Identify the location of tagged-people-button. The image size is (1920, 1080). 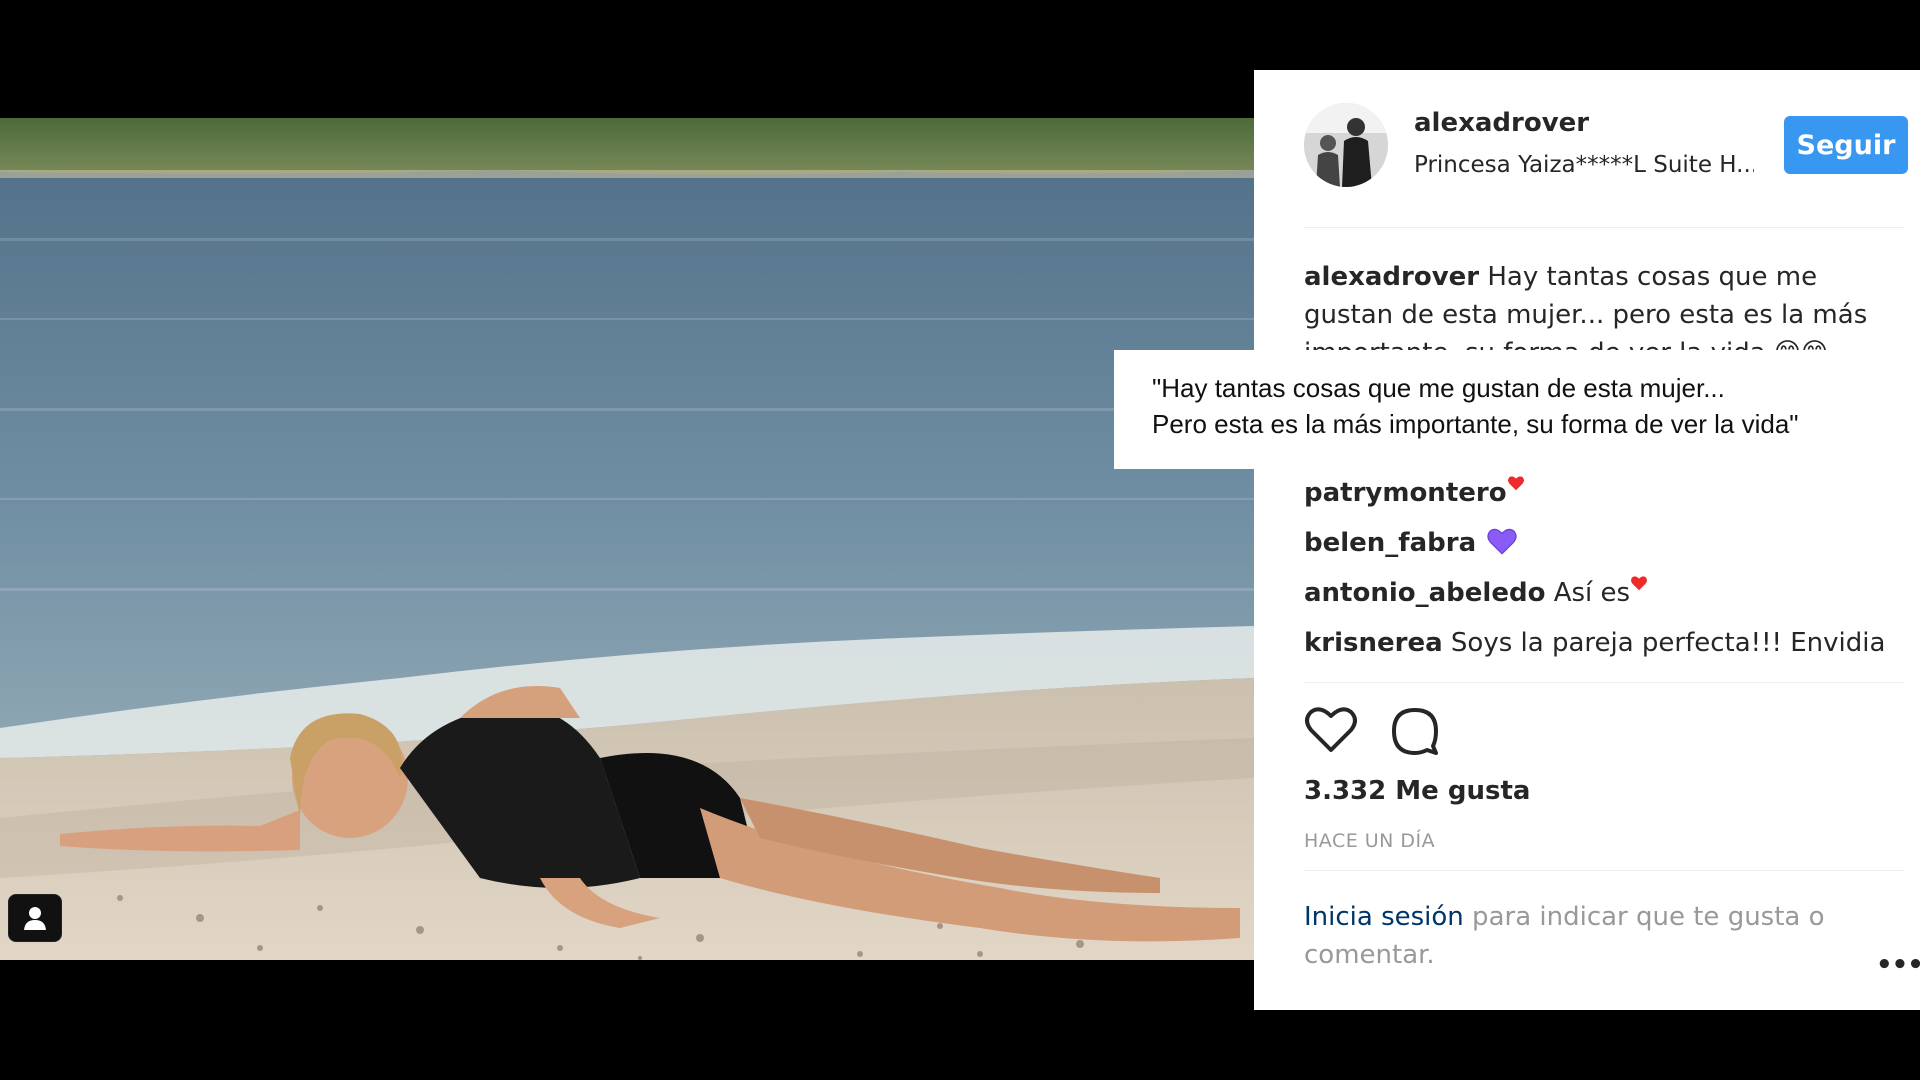
(35, 918).